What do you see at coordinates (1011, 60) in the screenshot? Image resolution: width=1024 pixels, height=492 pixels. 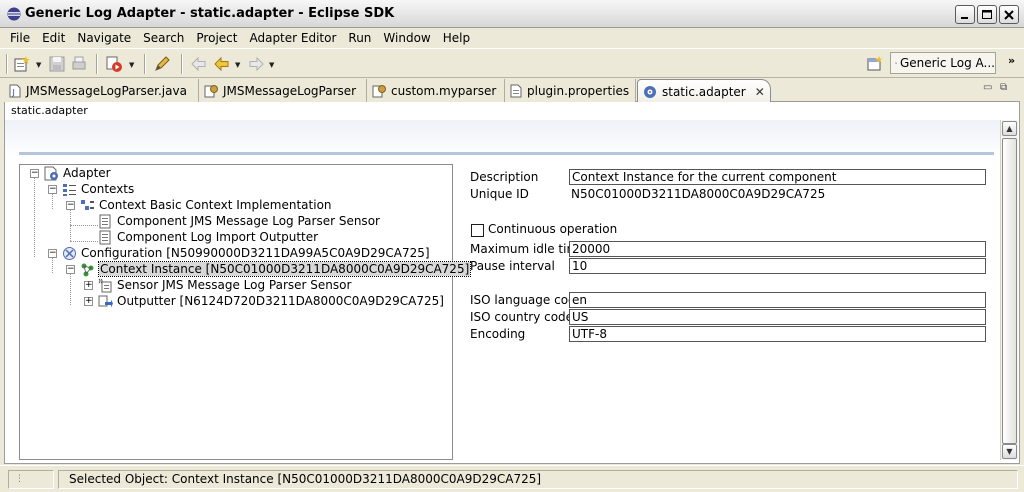 I see `more-perspectives-button: »` at bounding box center [1011, 60].